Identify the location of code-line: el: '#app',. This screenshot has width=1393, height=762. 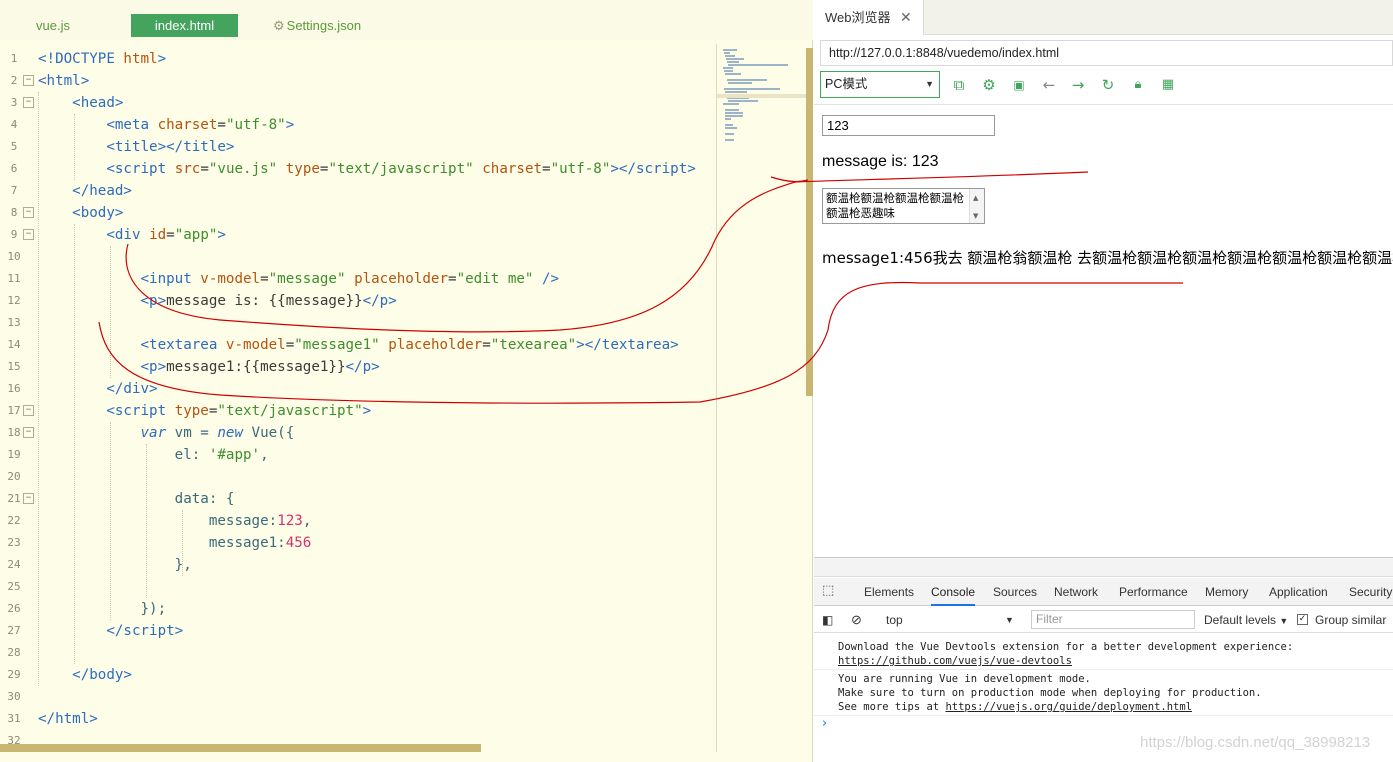
(153, 455).